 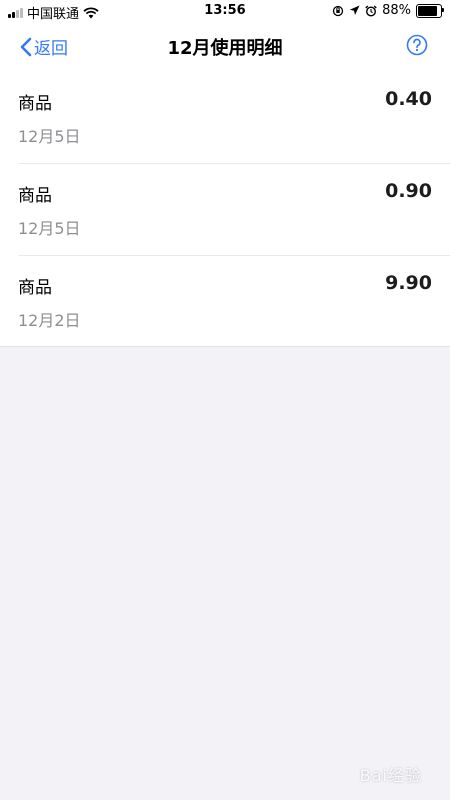 What do you see at coordinates (234, 301) in the screenshot?
I see `list-item: 商品 12月2日 9.90` at bounding box center [234, 301].